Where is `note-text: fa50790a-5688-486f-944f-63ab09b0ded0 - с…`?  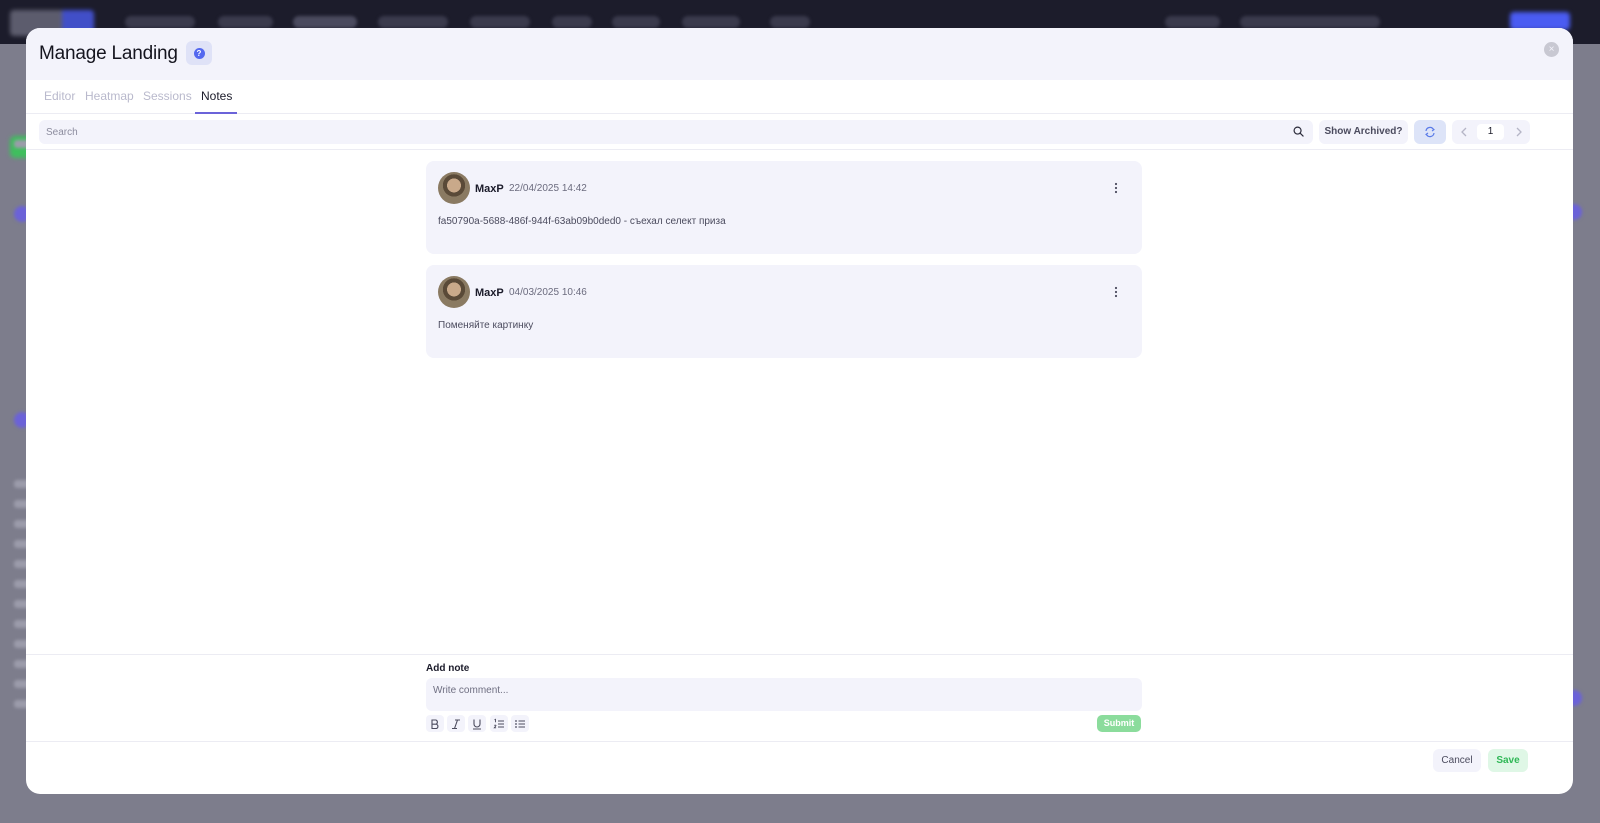 note-text: fa50790a-5688-486f-944f-63ab09b0ded0 - с… is located at coordinates (582, 221).